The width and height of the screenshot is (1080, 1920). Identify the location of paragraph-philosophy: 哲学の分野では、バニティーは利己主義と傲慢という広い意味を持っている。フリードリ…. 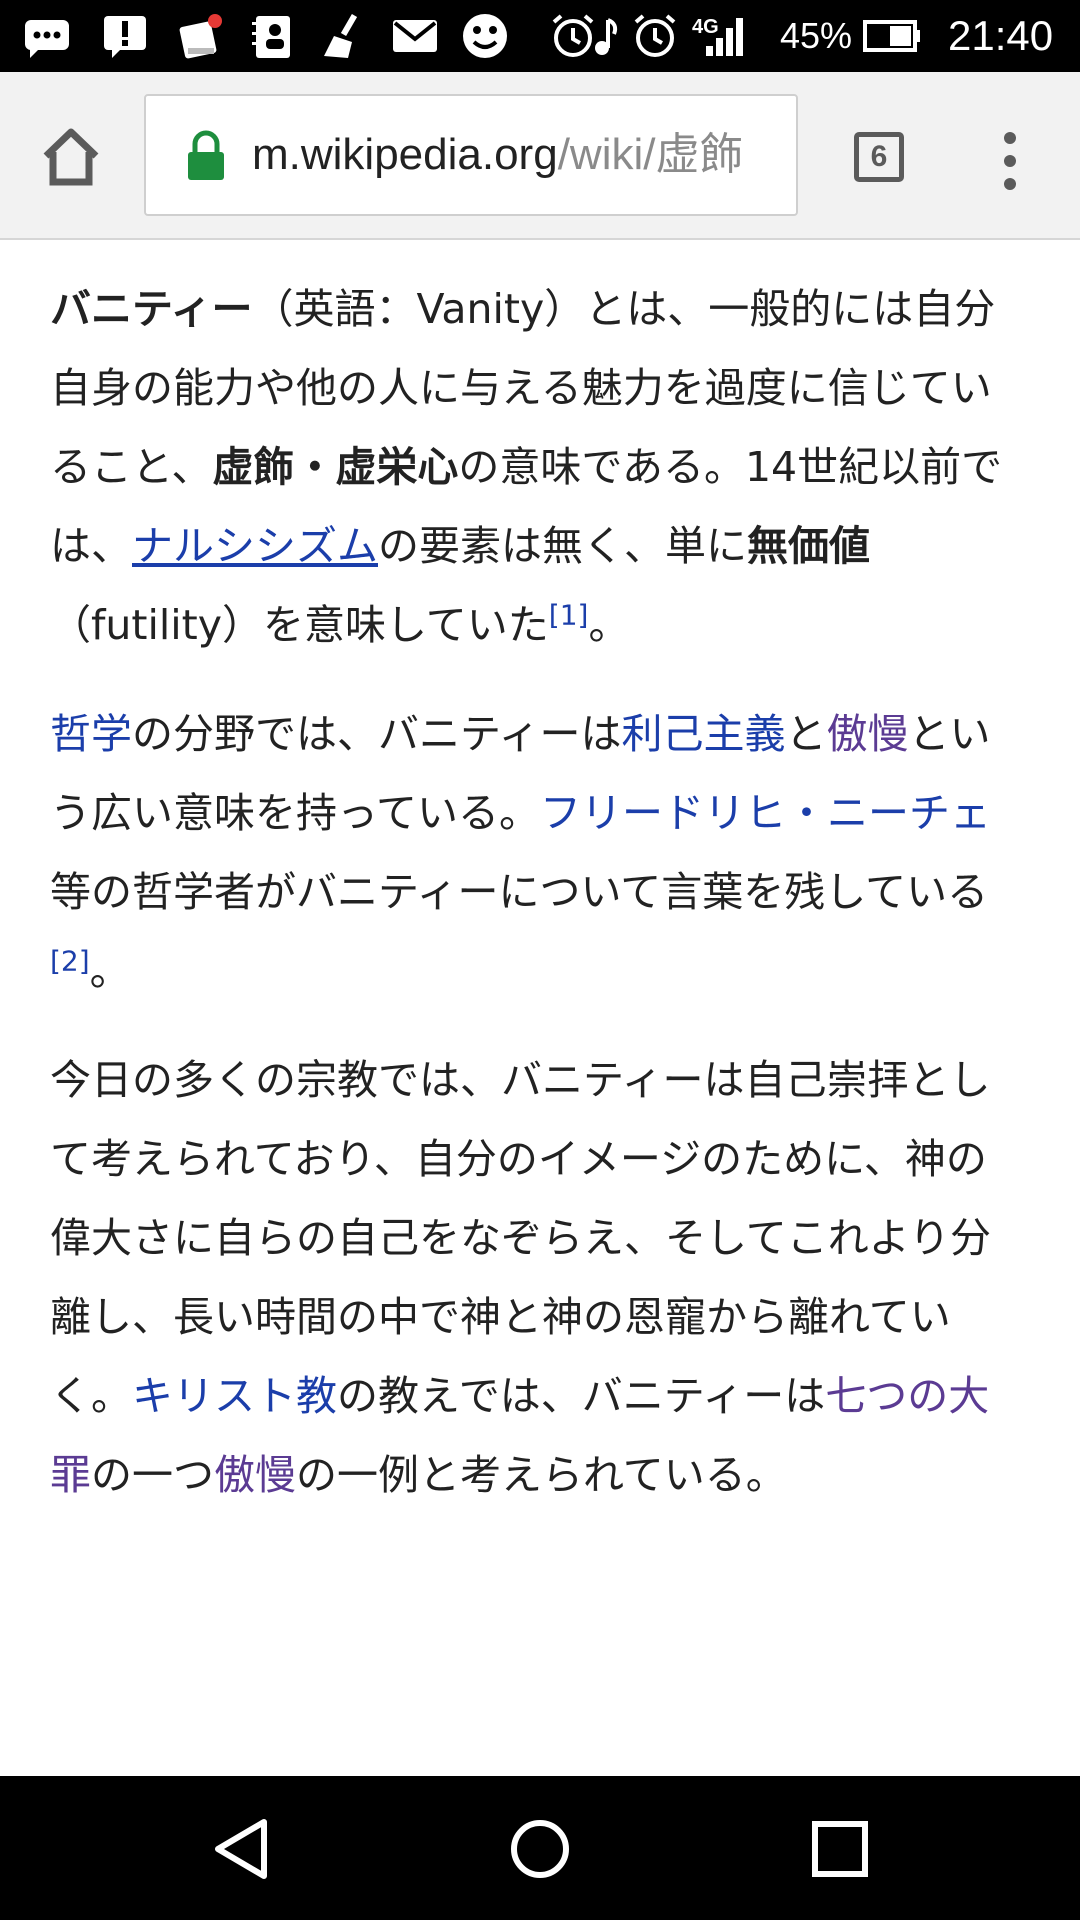
(520, 852).